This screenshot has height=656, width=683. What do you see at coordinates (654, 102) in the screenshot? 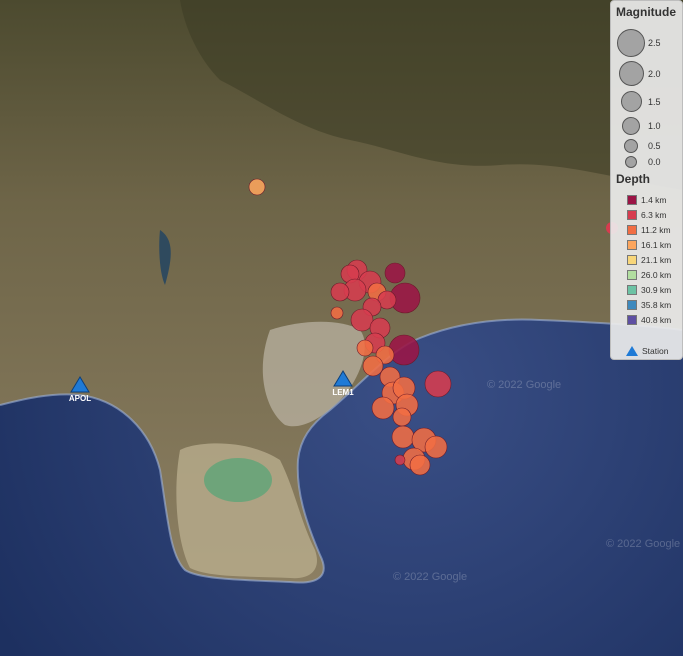
I see `magnitude-label: 1.5` at bounding box center [654, 102].